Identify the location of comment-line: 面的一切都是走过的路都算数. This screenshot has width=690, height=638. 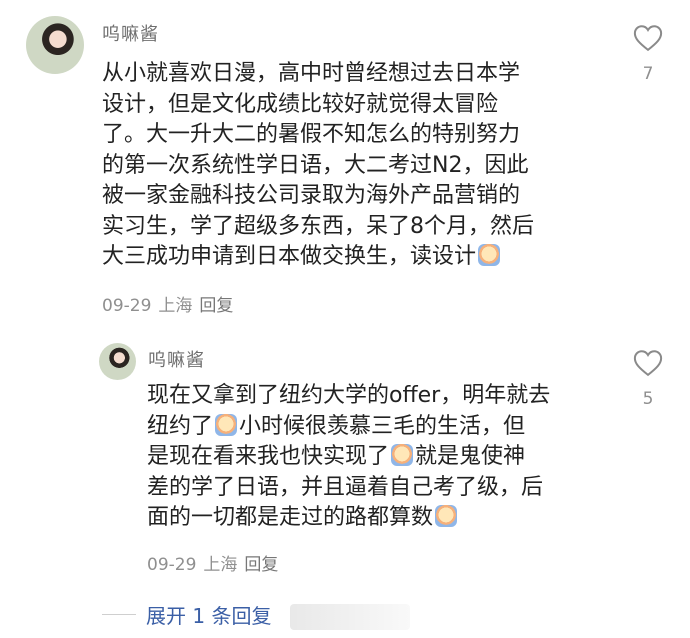
(290, 517).